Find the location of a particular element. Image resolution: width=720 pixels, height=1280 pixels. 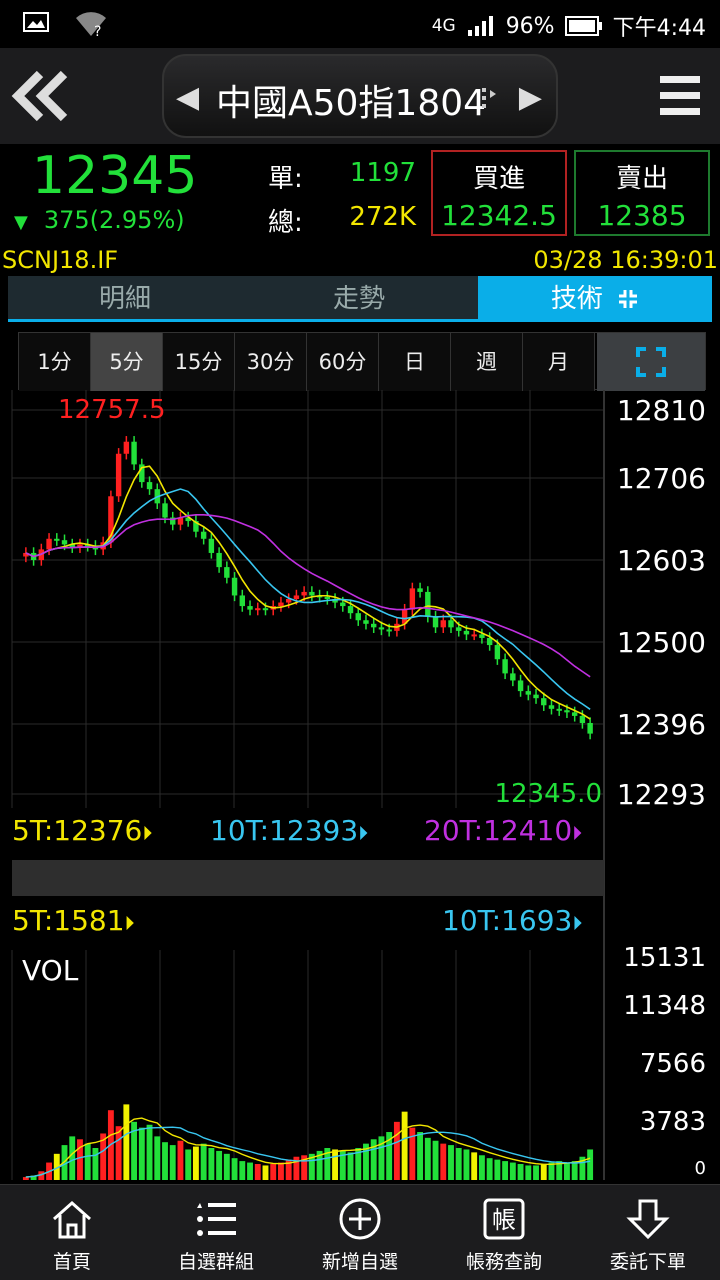

account-ledger-icon: 帳 is located at coordinates (504, 1219).